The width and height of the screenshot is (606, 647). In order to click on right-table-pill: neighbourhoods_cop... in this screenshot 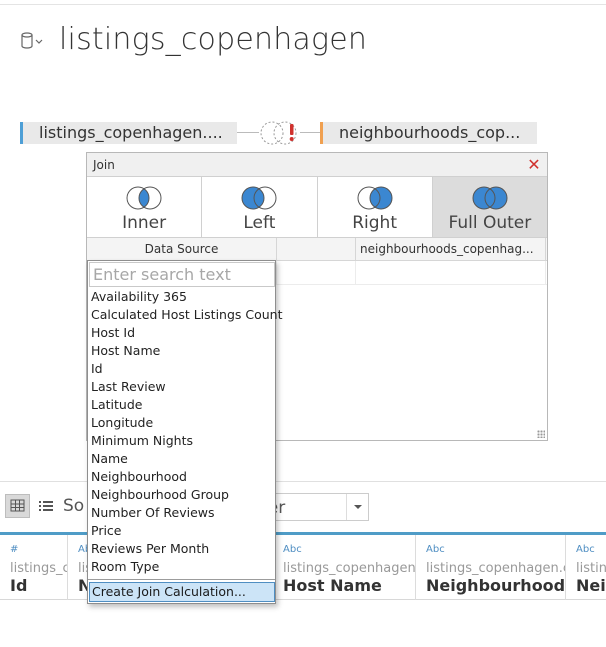, I will do `click(428, 133)`.